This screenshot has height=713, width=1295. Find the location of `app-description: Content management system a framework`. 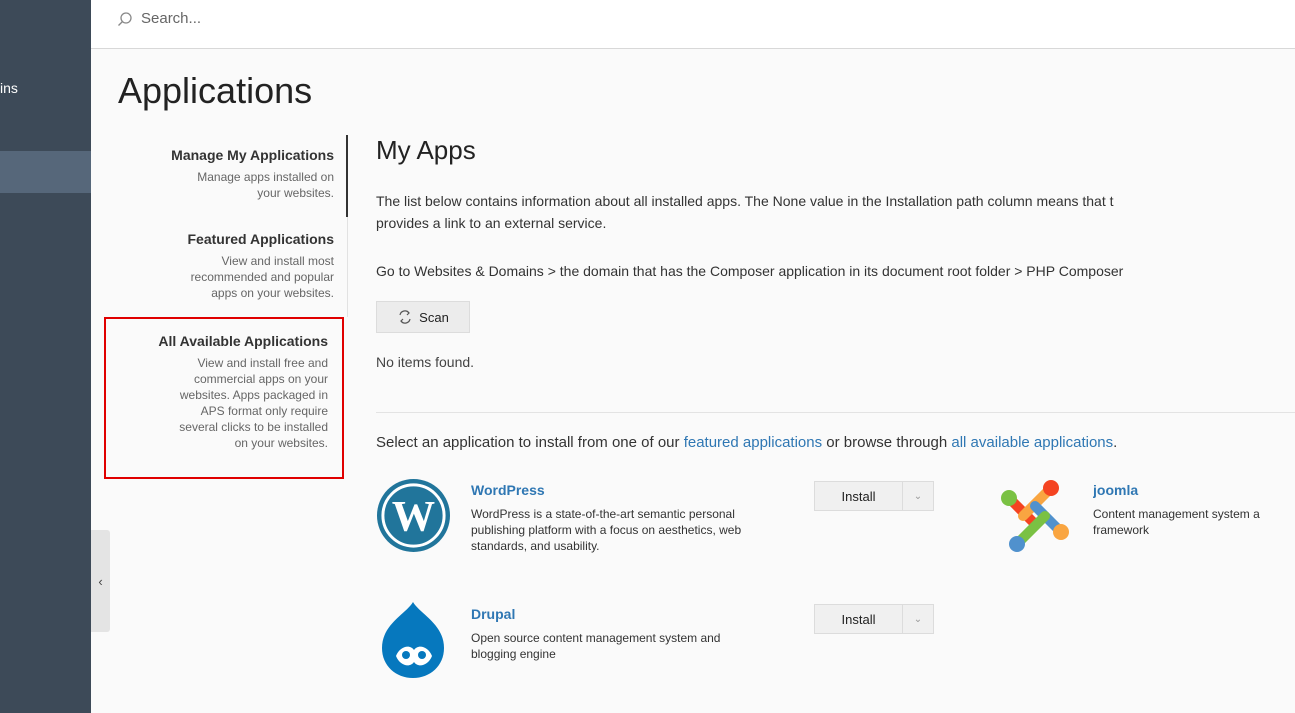

app-description: Content management system a framework is located at coordinates (1194, 522).